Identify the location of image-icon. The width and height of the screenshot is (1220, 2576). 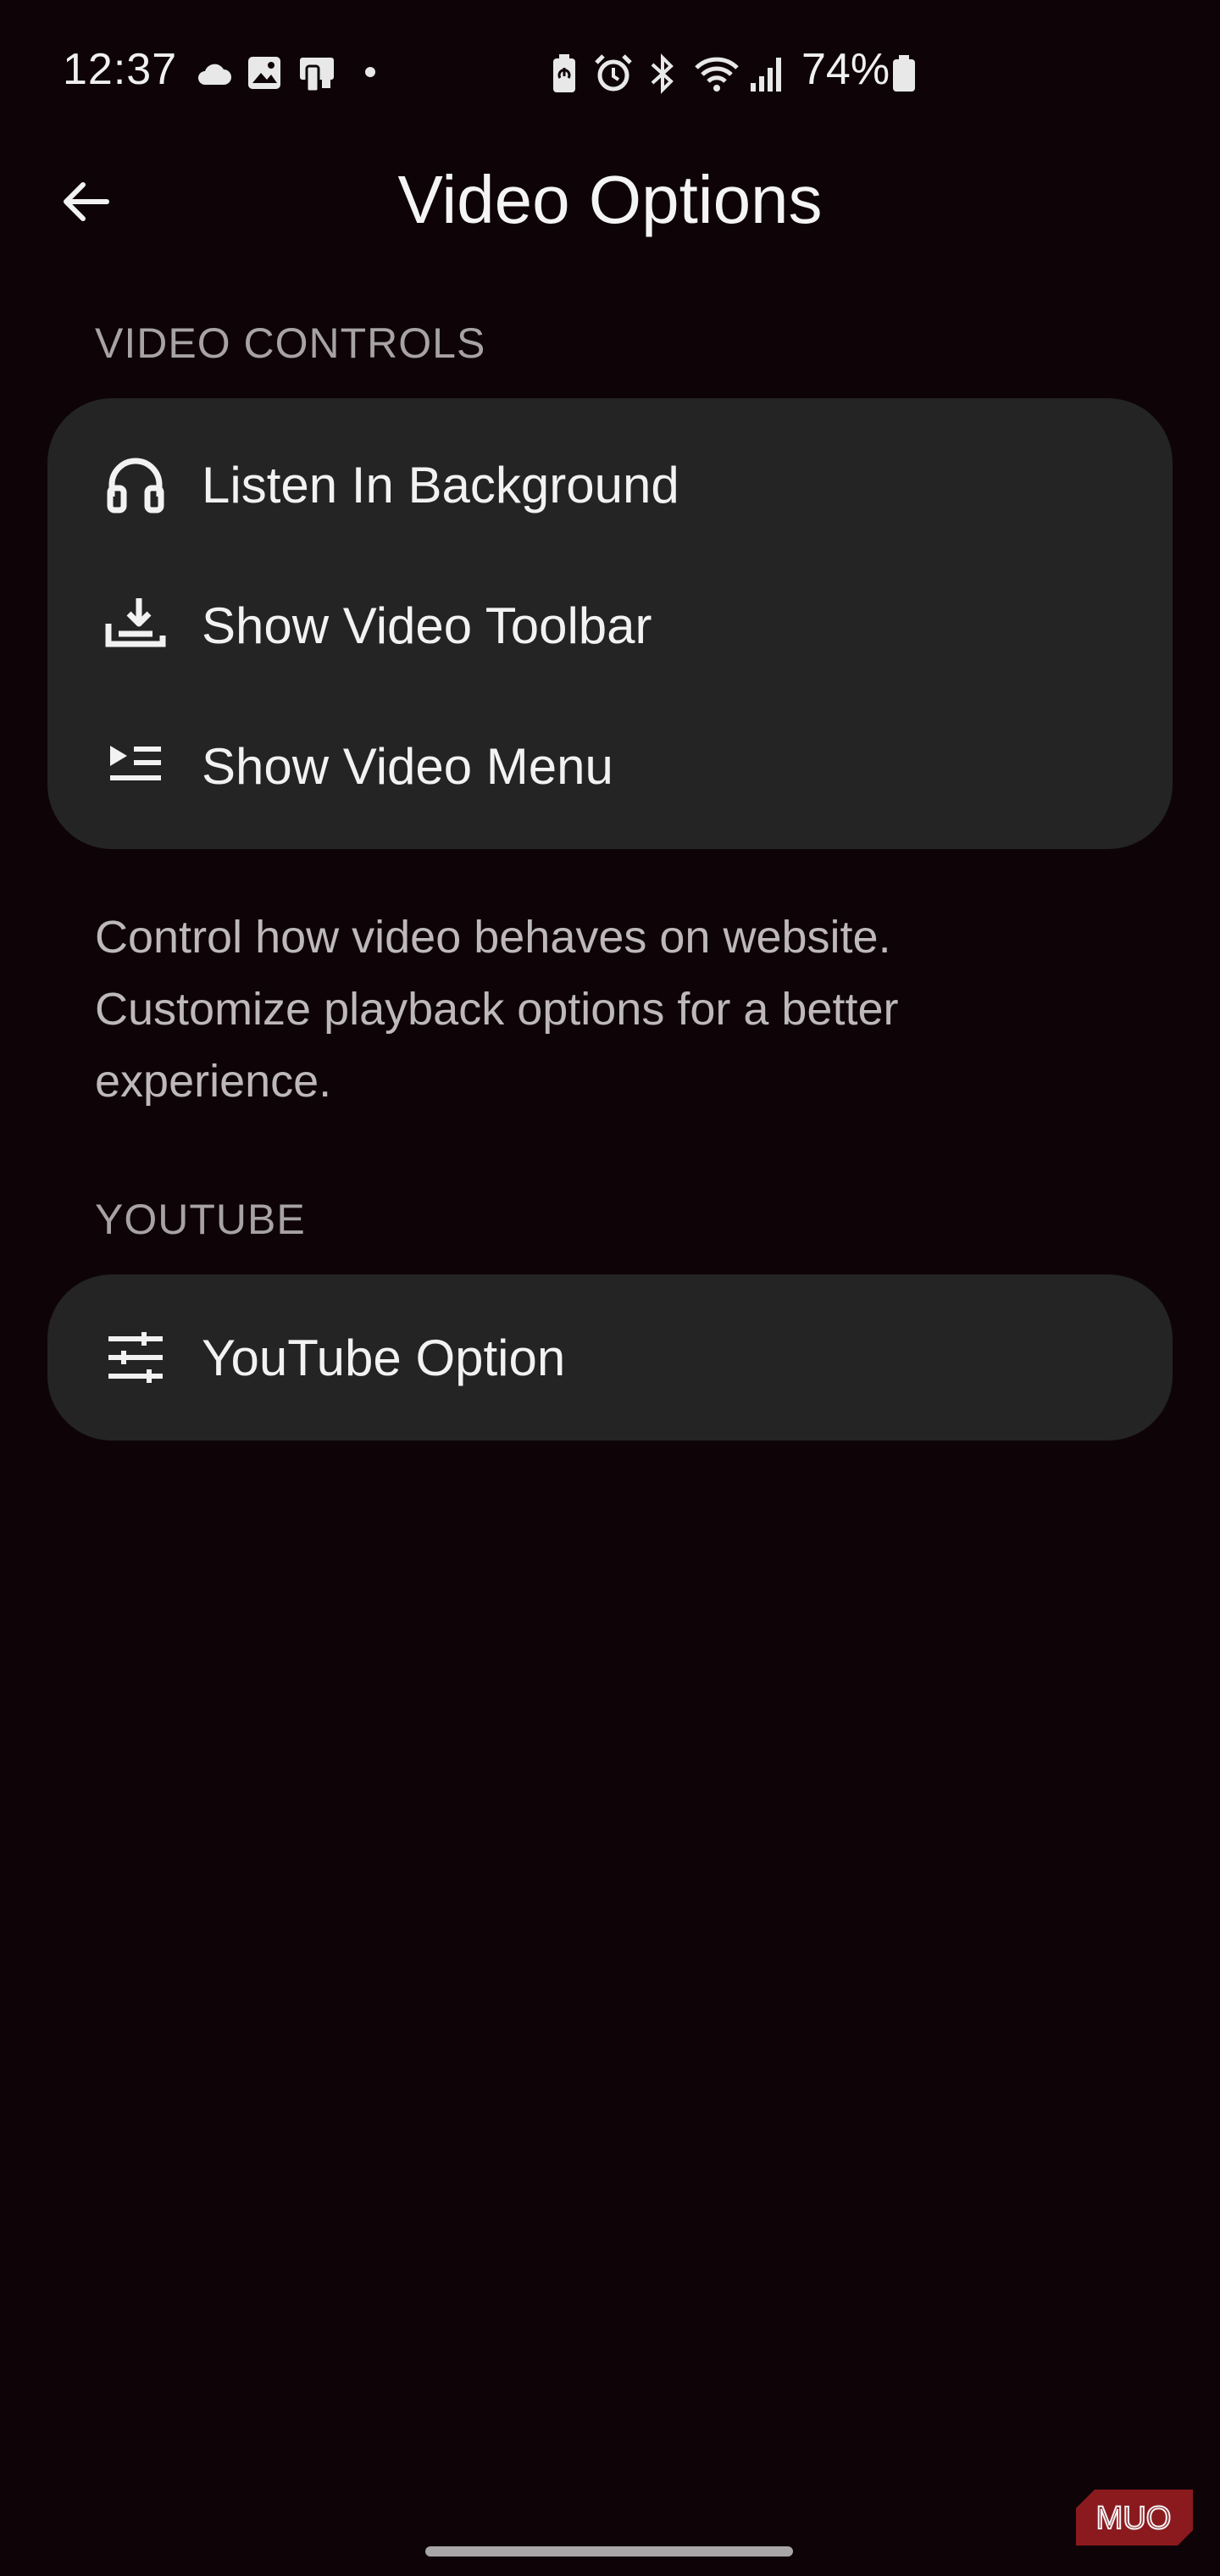
(264, 73).